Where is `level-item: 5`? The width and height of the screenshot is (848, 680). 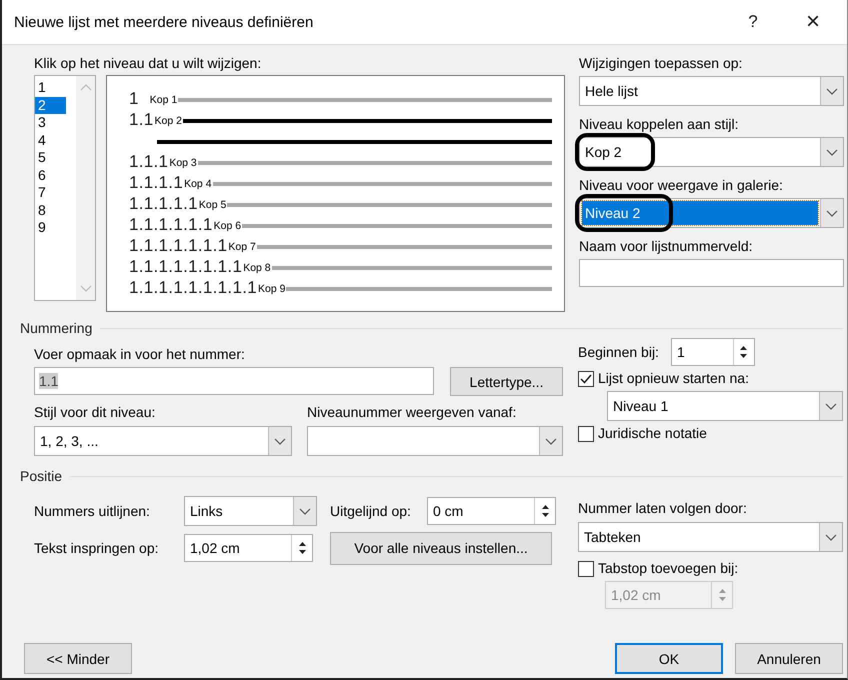
level-item: 5 is located at coordinates (50, 157).